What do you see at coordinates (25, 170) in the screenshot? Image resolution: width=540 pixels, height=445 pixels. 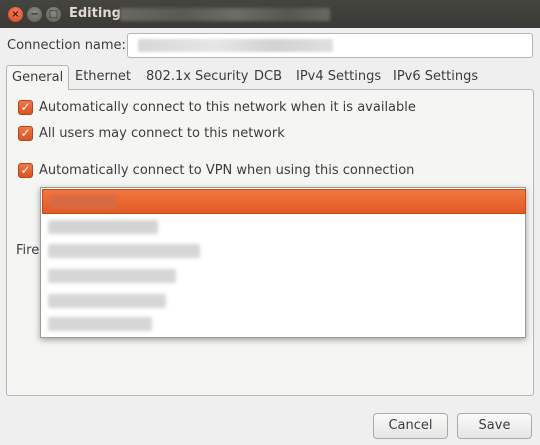 I see `auto-vpn-checkbox: ✓` at bounding box center [25, 170].